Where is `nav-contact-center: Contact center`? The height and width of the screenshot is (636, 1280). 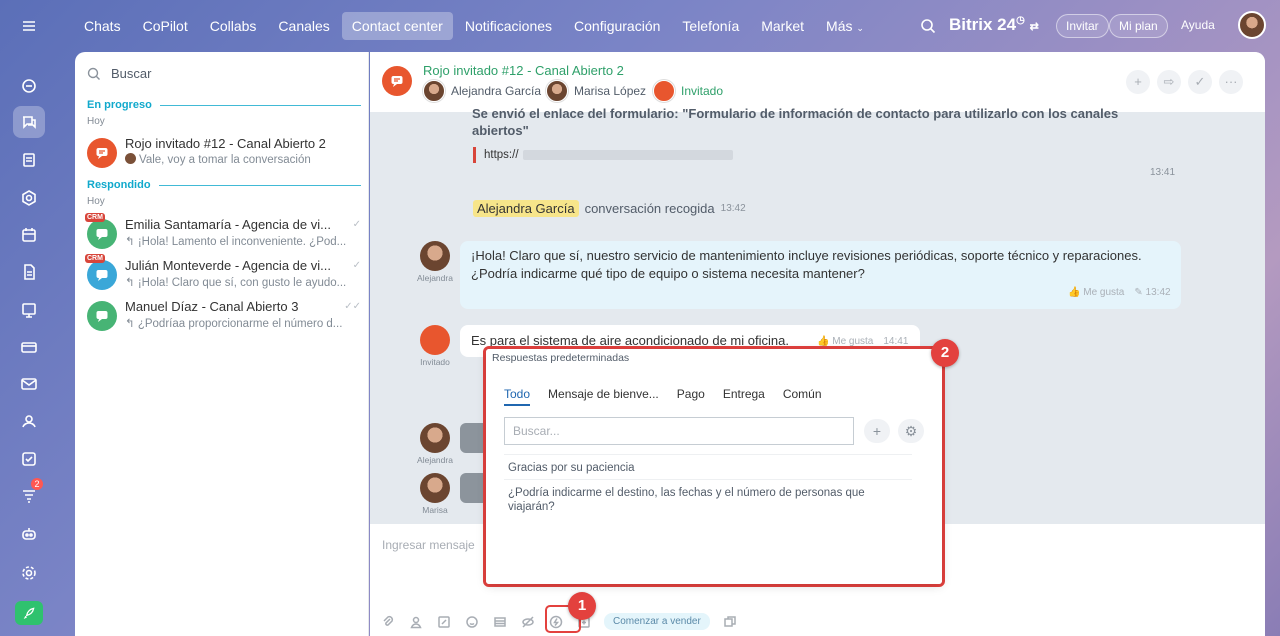
nav-contact-center: Contact center is located at coordinates (397, 26).